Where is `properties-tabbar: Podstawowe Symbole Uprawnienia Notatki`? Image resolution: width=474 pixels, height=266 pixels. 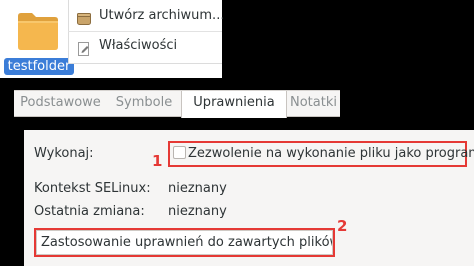 properties-tabbar: Podstawowe Symbole Uprawnienia Notatki is located at coordinates (177, 104).